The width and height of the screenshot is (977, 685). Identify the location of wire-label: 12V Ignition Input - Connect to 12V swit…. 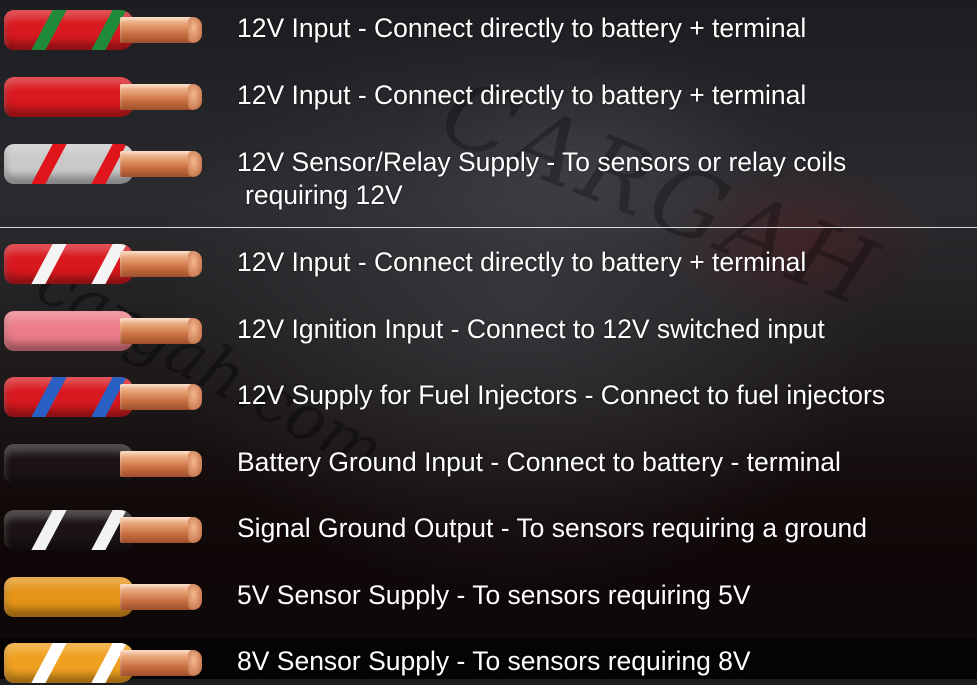
(531, 329).